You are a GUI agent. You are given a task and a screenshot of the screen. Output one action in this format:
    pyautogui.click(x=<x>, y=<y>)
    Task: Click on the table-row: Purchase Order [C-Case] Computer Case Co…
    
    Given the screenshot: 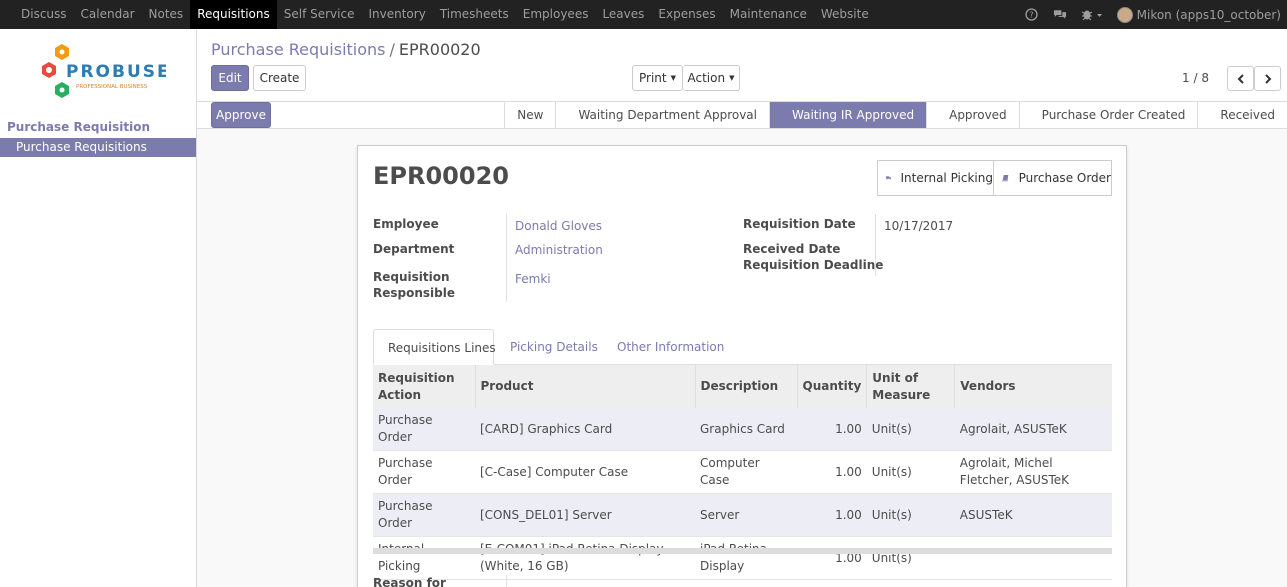 What is the action you would take?
    pyautogui.click(x=742, y=472)
    